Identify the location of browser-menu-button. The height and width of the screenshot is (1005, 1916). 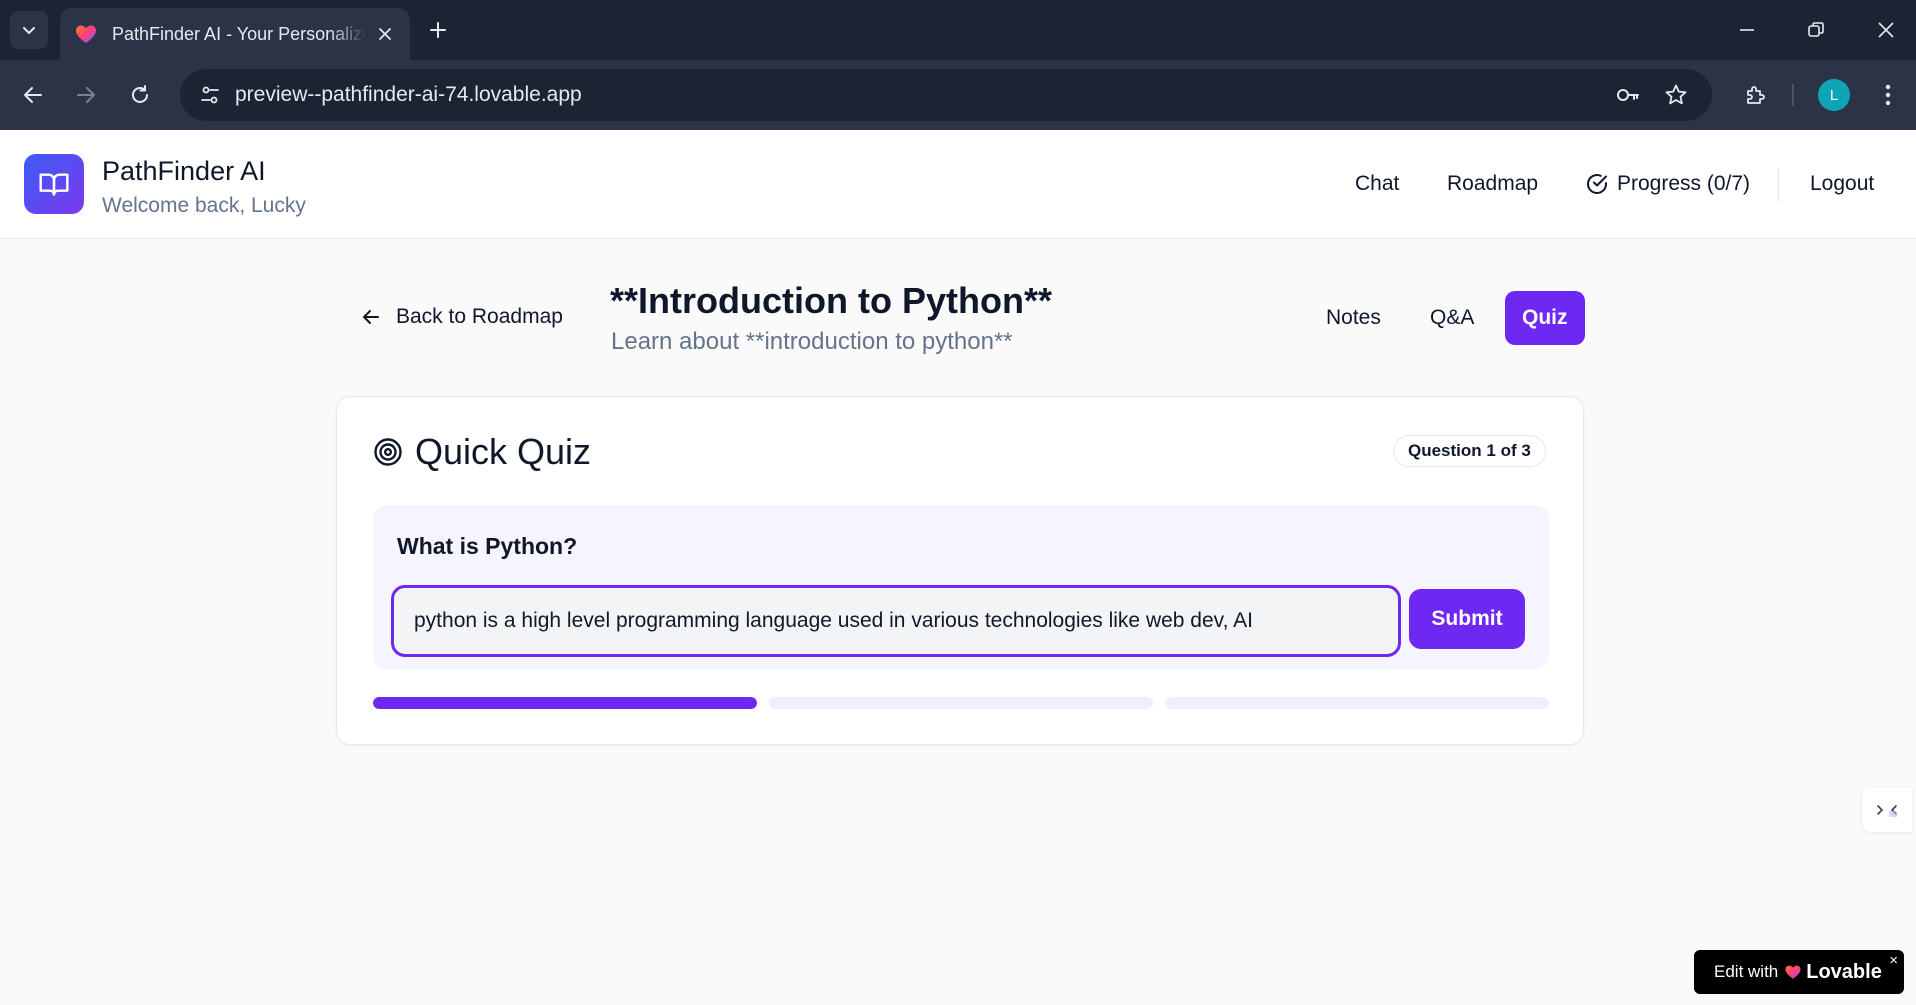
(1888, 95).